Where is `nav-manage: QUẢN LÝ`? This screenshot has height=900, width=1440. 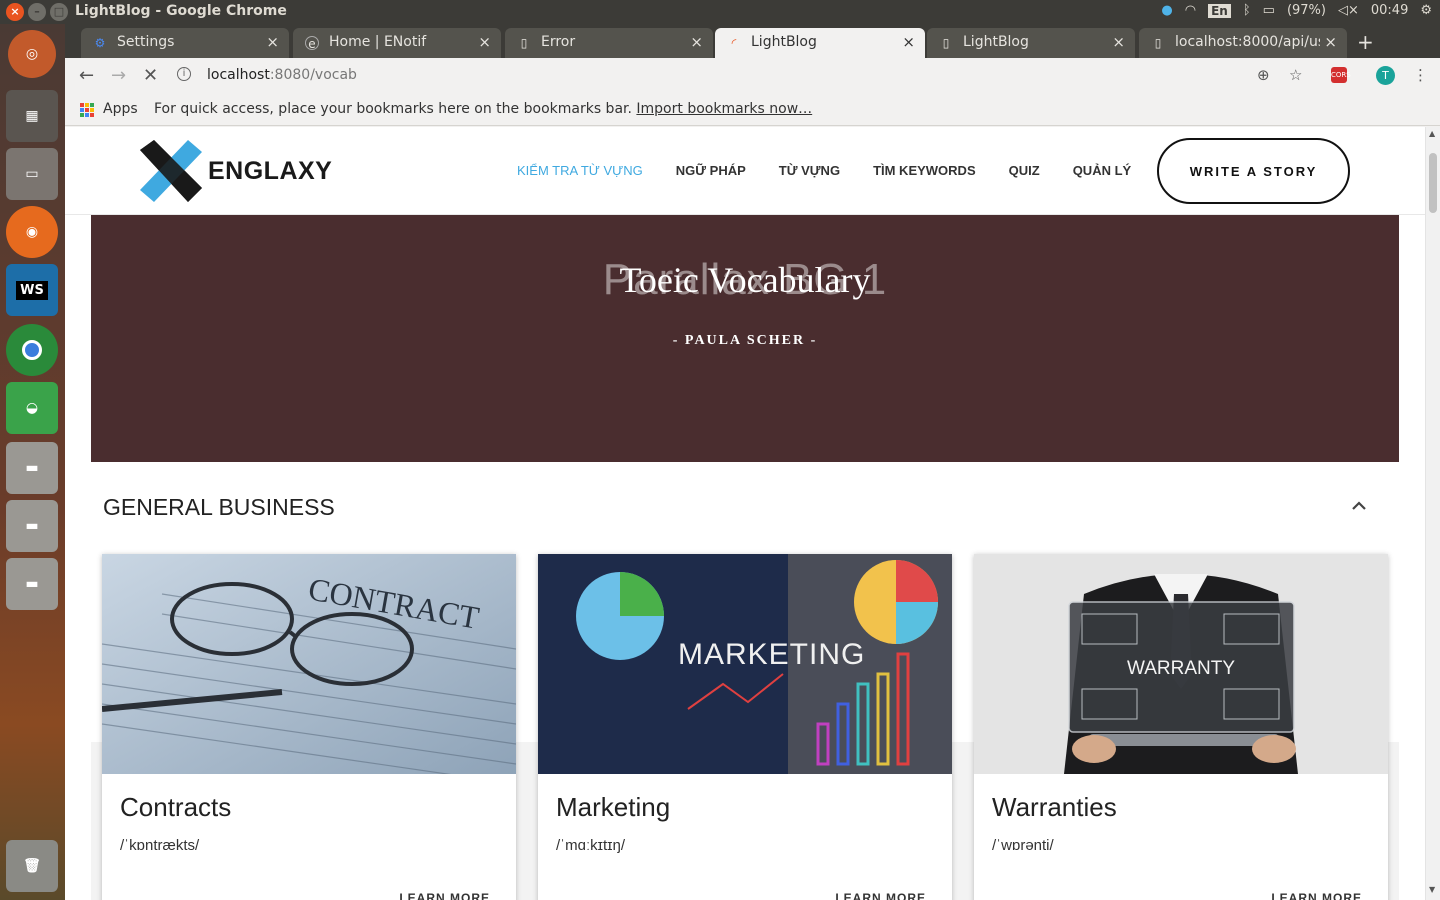
nav-manage: QUẢN LÝ is located at coordinates (1102, 170).